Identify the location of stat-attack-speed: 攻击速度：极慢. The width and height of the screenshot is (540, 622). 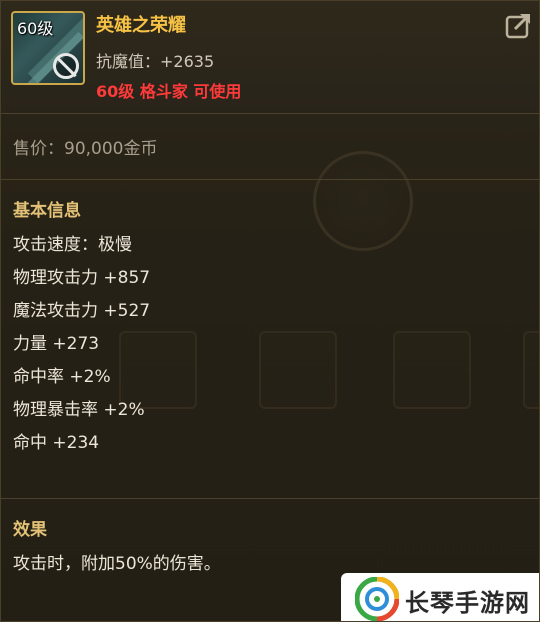
(72, 245).